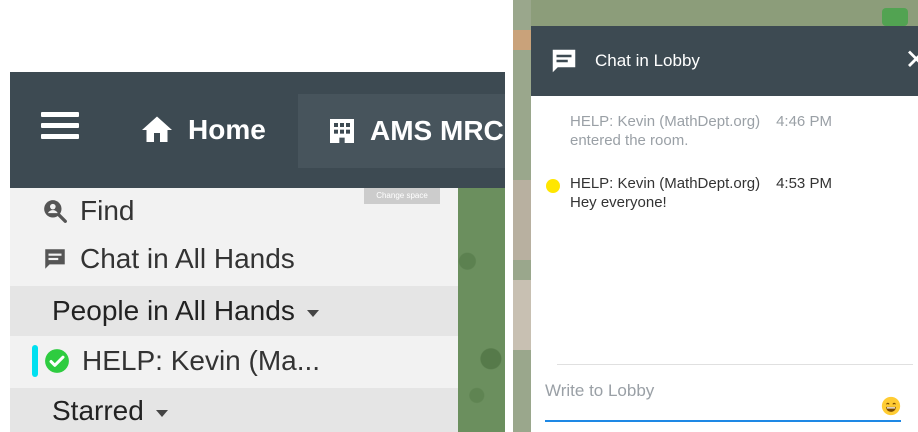 This screenshot has height=432, width=918. I want to click on message-time: 4:46 PM, so click(804, 121).